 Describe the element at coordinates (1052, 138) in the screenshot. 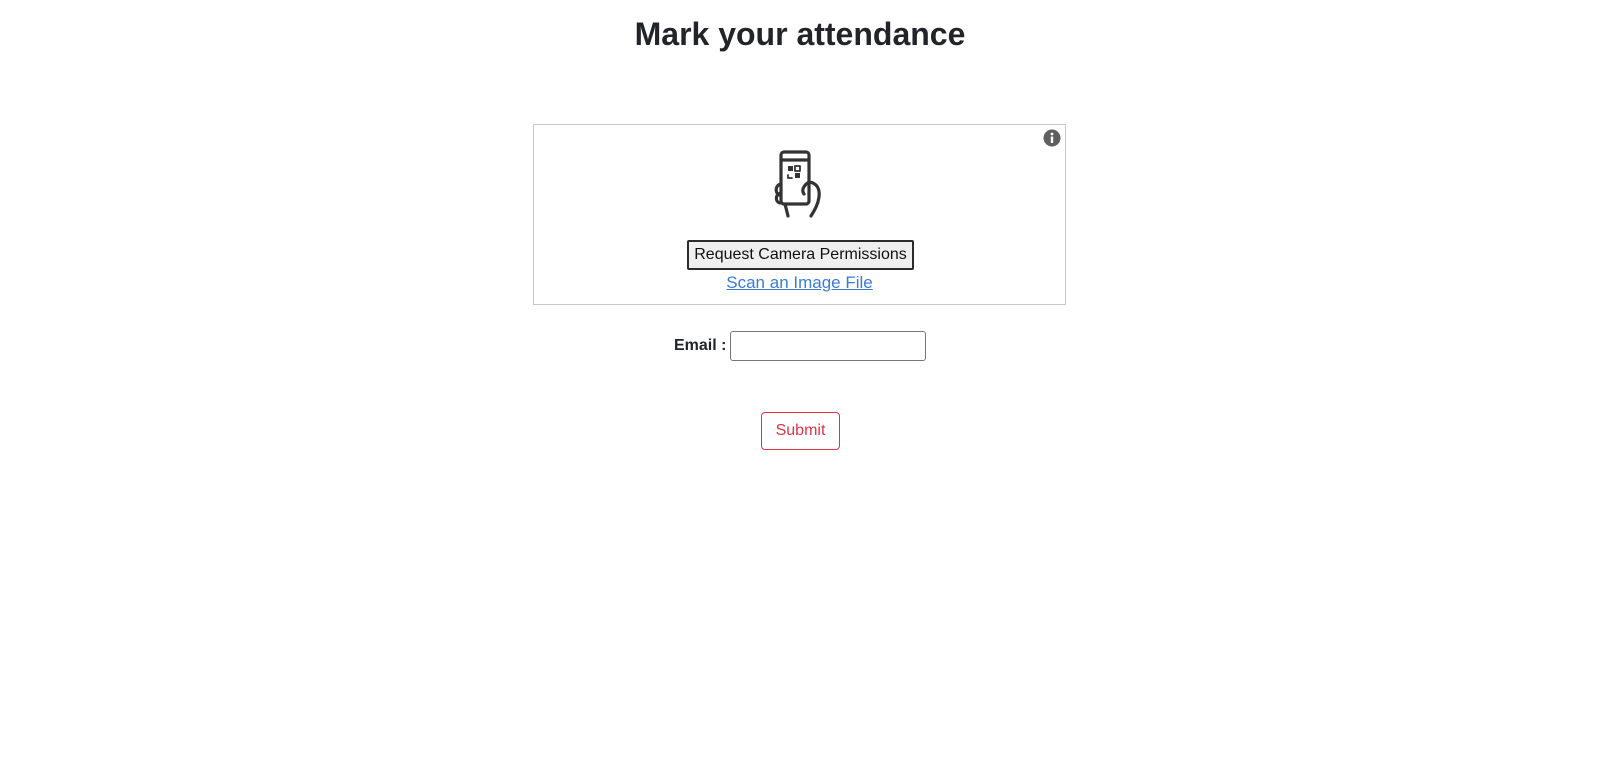

I see `info-icon` at that location.